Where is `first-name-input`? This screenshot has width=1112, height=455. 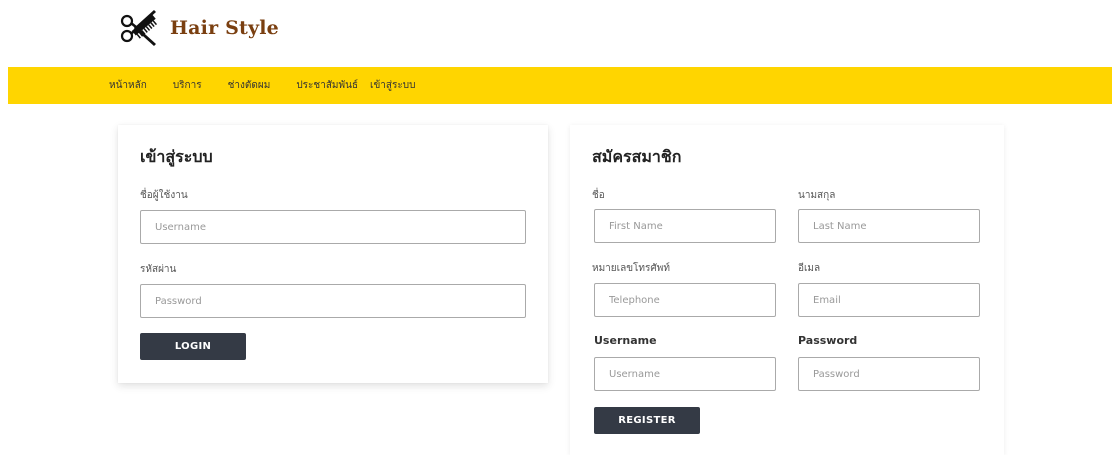
first-name-input is located at coordinates (685, 226).